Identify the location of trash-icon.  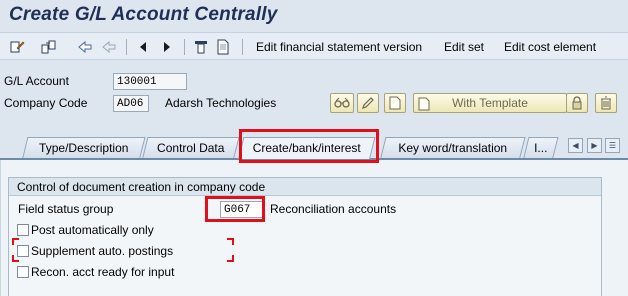
(606, 103).